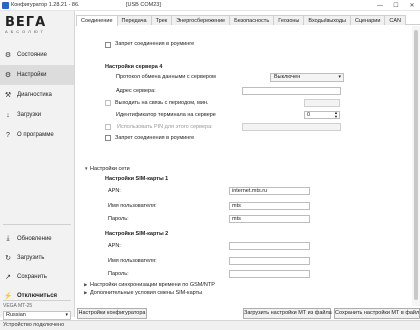  I want to click on vertical-scrollbar, so click(416, 166).